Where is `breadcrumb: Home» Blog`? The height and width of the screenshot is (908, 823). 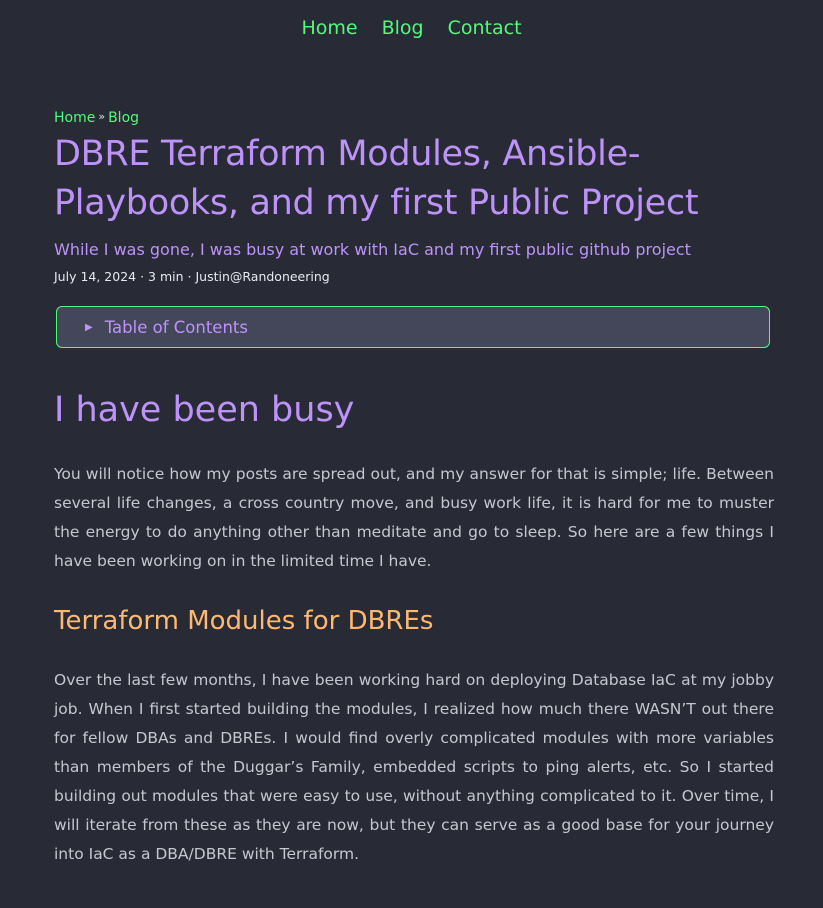
breadcrumb: Home» Blog is located at coordinates (414, 118).